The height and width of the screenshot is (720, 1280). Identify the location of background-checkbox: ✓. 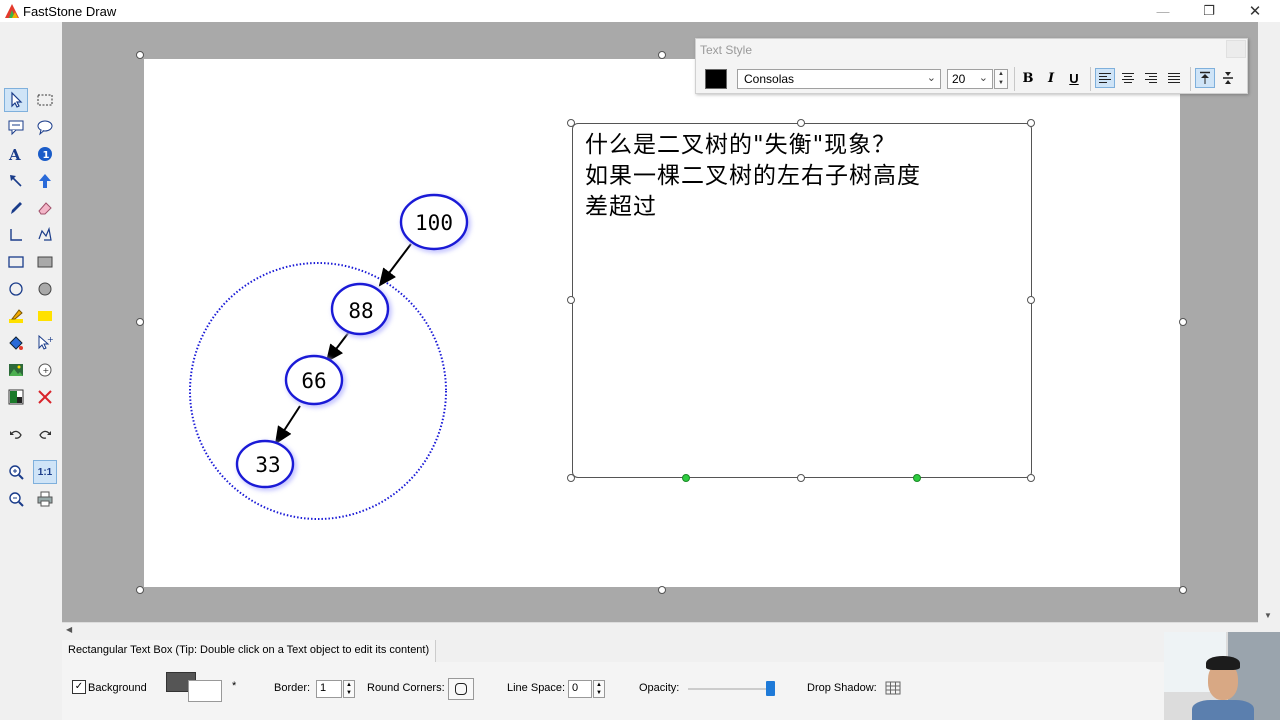
(79, 687).